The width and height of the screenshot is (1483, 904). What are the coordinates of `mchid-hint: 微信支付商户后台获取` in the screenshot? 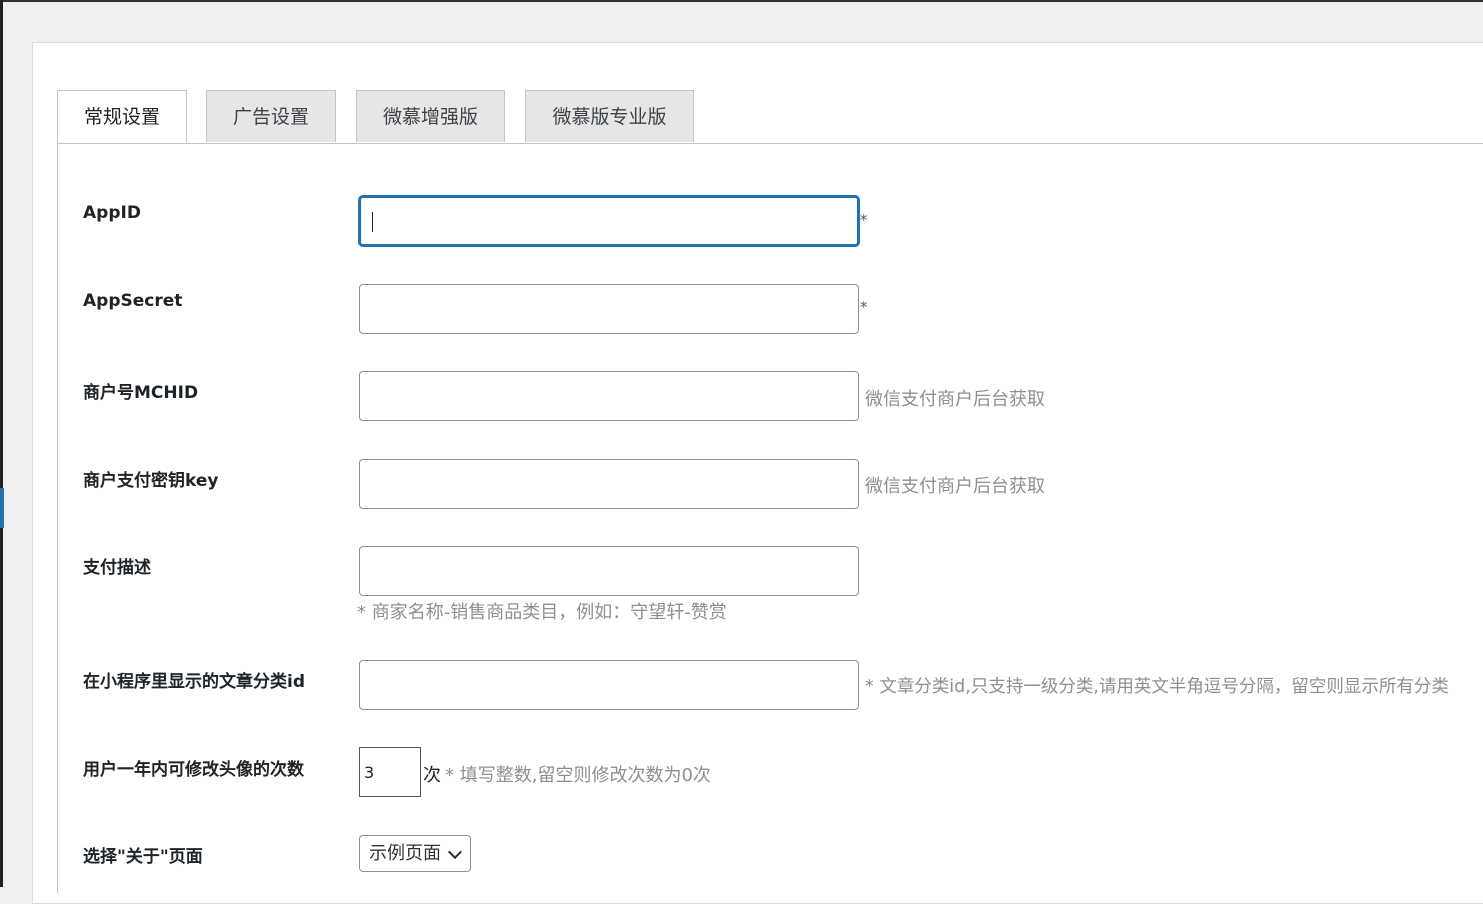 It's located at (955, 399).